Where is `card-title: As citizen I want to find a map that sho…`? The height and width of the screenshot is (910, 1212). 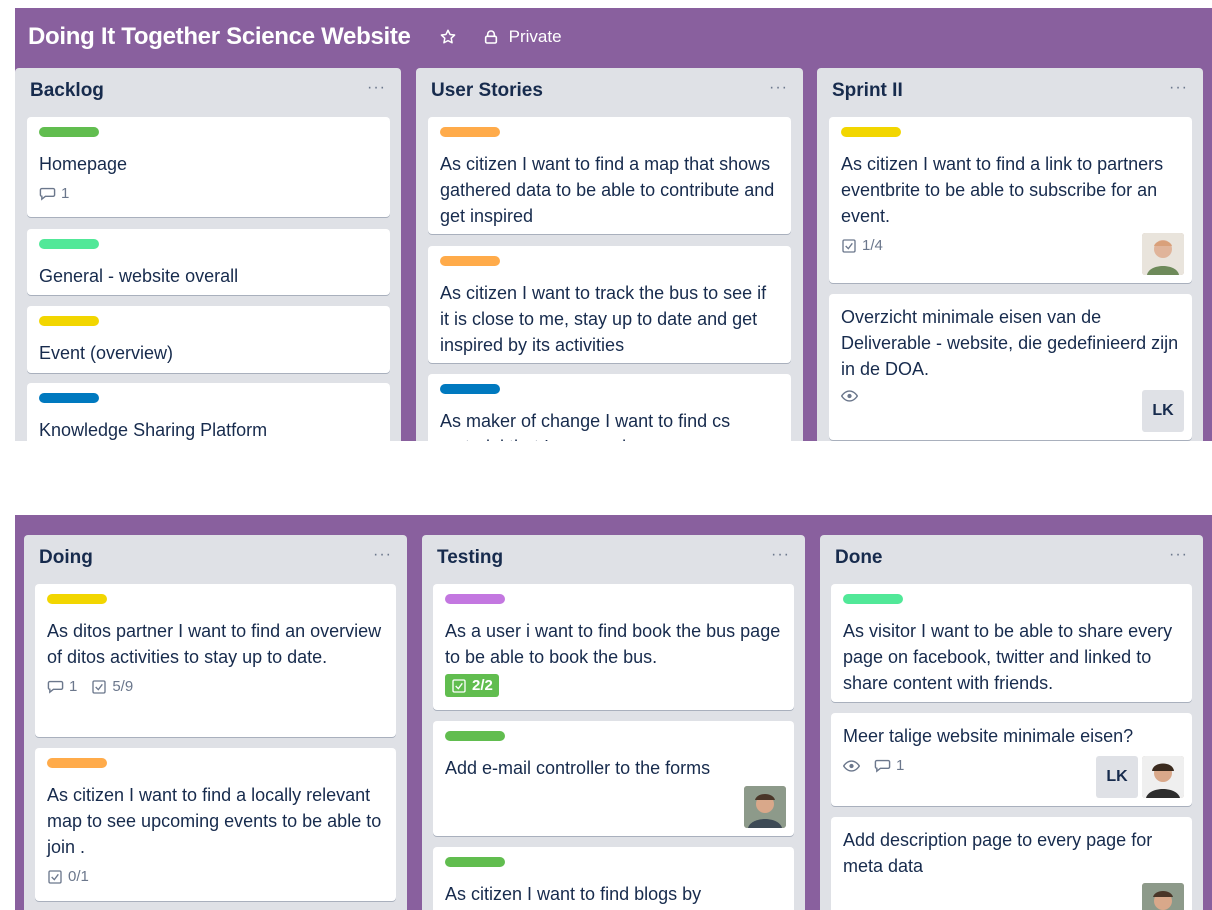
card-title: As citizen I want to find a map that sho… is located at coordinates (607, 190).